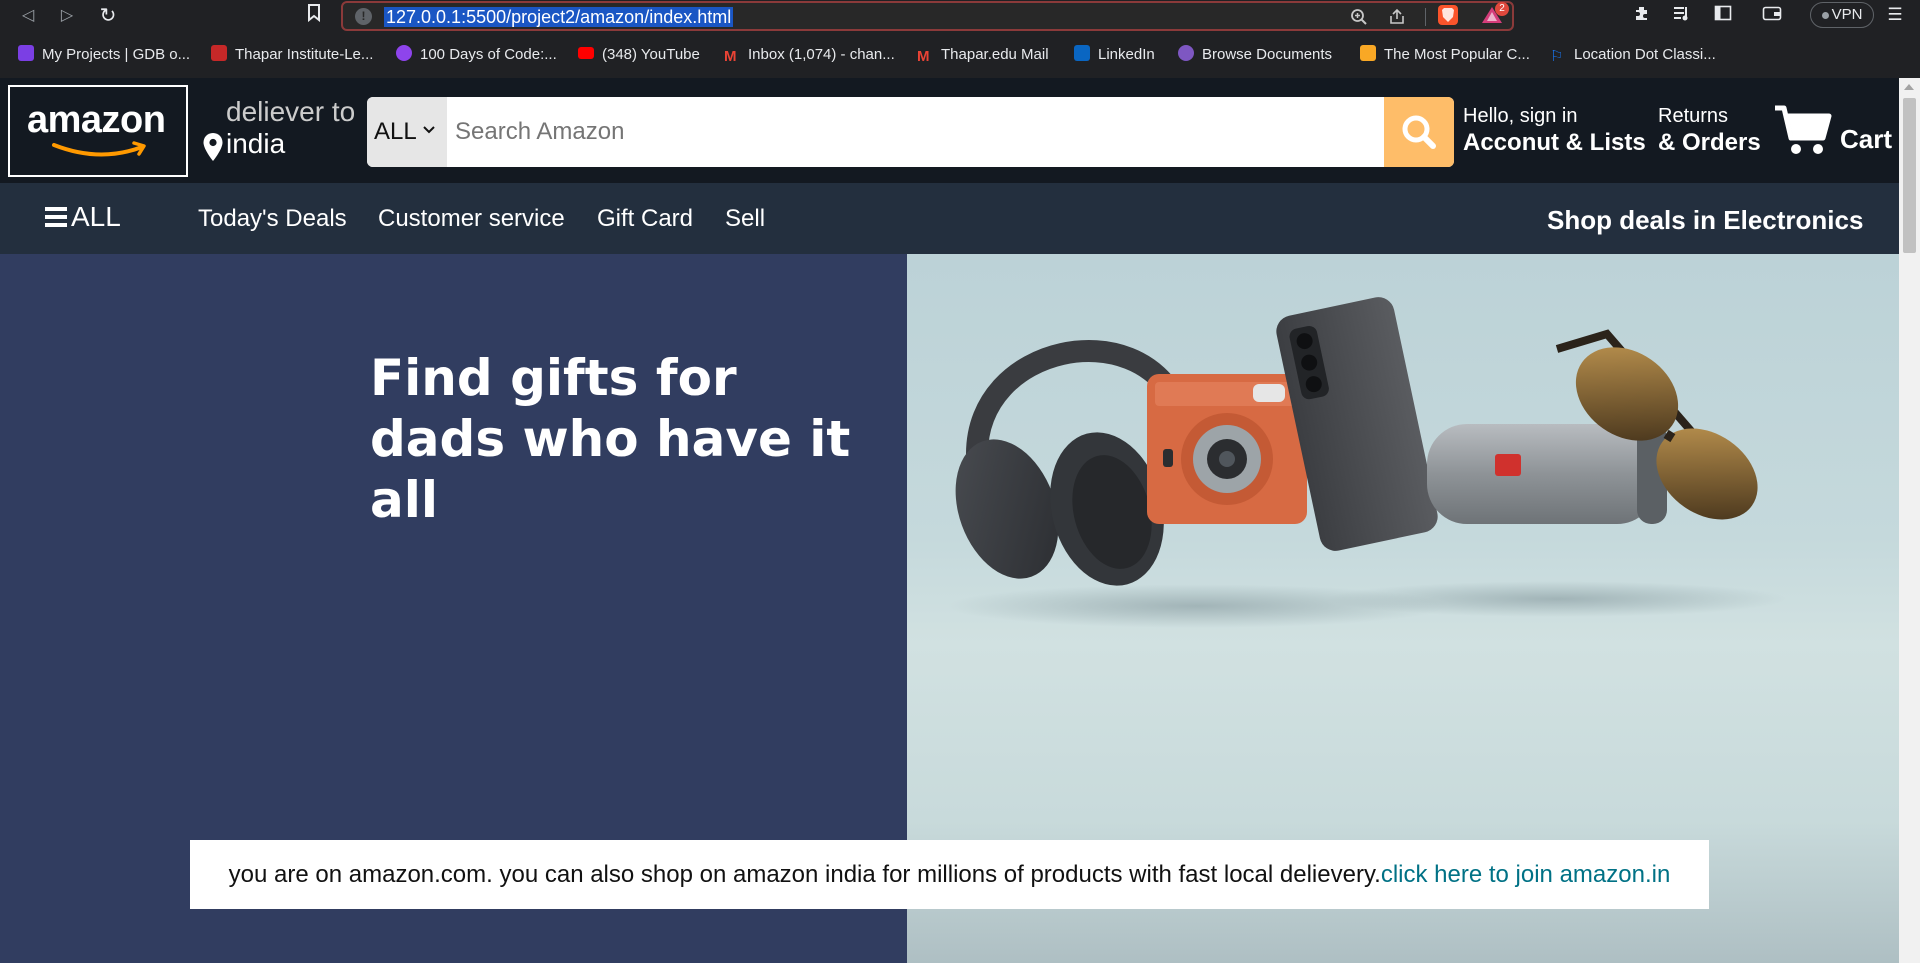 The width and height of the screenshot is (1920, 963). I want to click on hamburger-icon, so click(56, 217).